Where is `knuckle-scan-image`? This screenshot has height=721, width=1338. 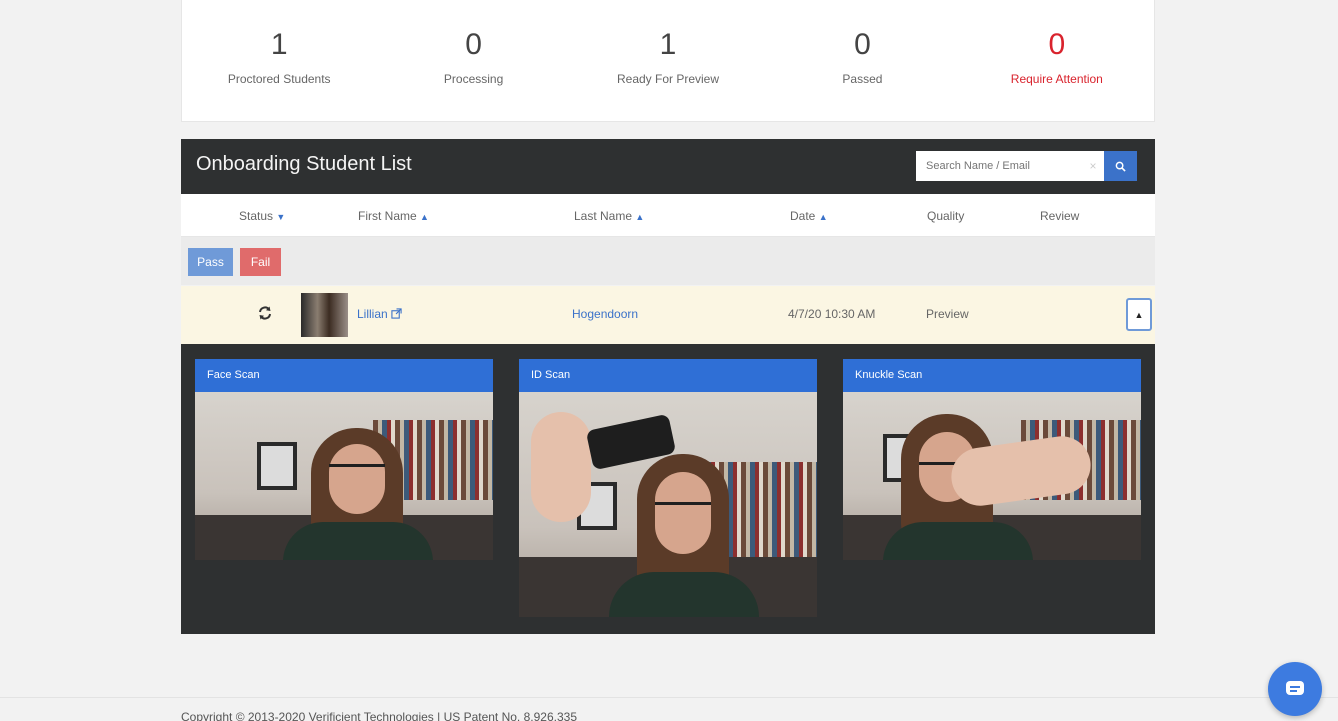 knuckle-scan-image is located at coordinates (992, 476).